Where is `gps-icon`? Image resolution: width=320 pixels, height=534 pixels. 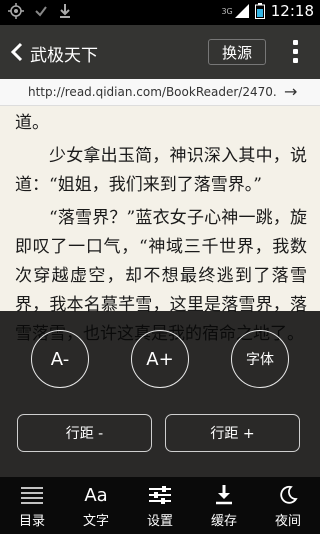
gps-icon is located at coordinates (16, 11).